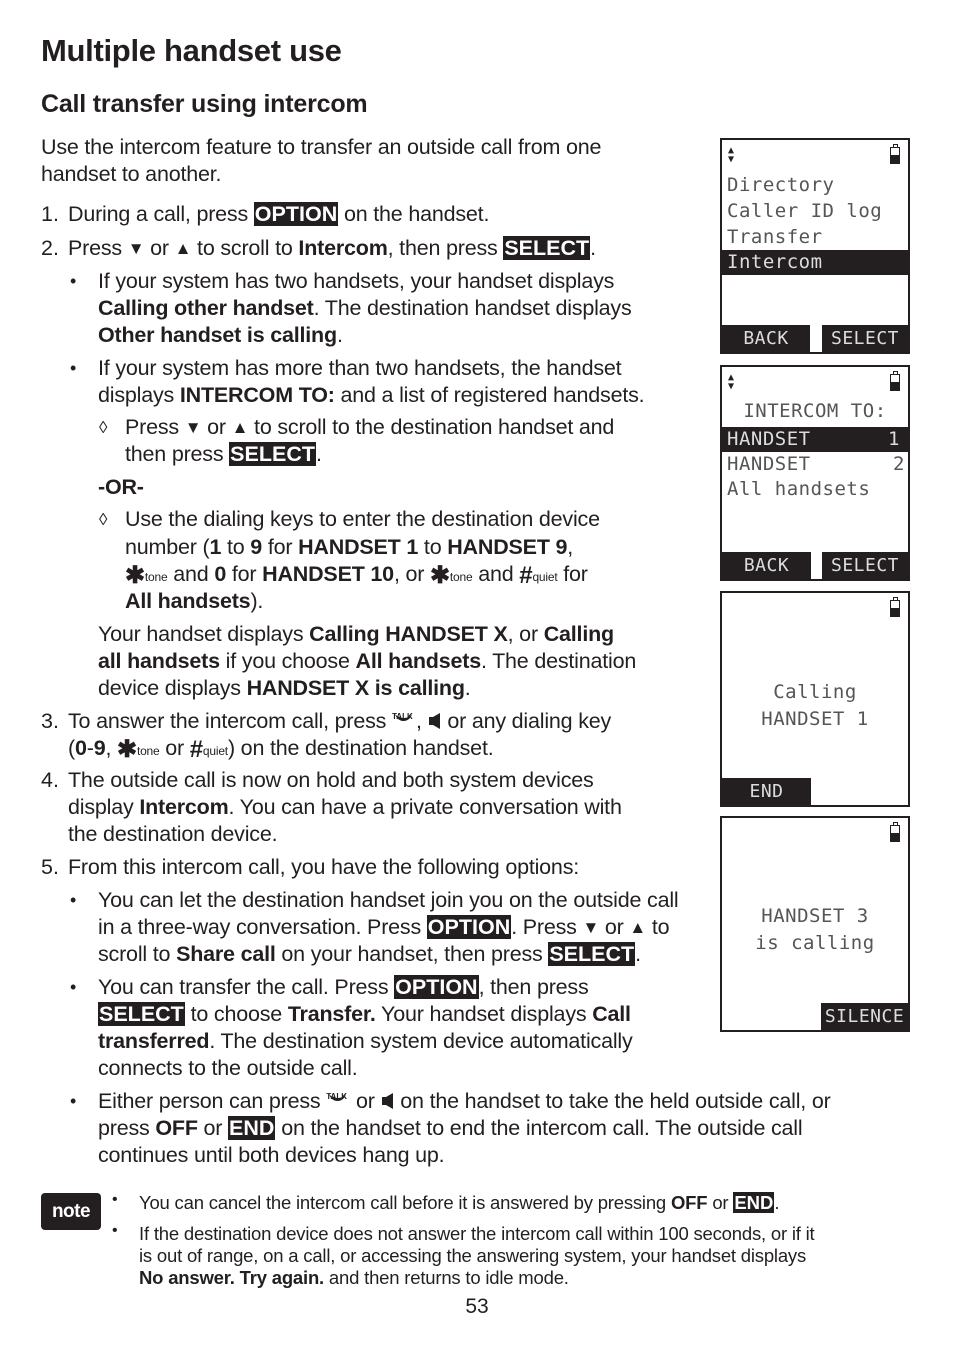 The width and height of the screenshot is (954, 1354). What do you see at coordinates (191, 50) in the screenshot?
I see `page-title: Multiple handset use` at bounding box center [191, 50].